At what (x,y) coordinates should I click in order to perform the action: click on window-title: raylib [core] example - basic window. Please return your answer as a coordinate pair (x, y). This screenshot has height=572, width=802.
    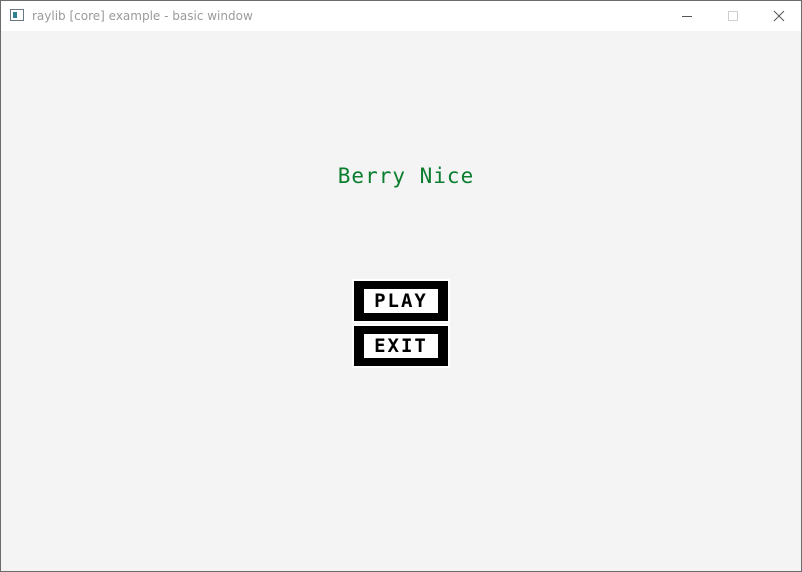
    Looking at the image, I should click on (142, 16).